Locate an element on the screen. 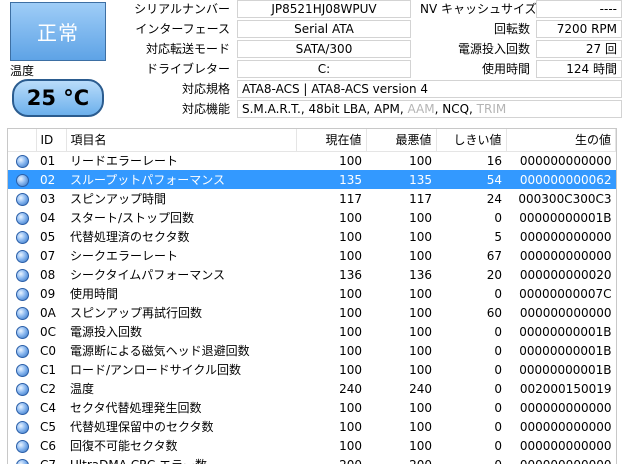 The image size is (624, 464). table-row: 09 使用時間 100 100 0 00000000007C is located at coordinates (312, 293).